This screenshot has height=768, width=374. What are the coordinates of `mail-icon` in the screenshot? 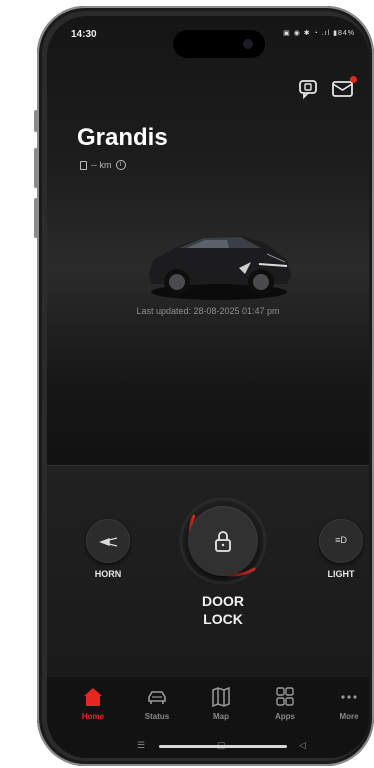 It's located at (344, 88).